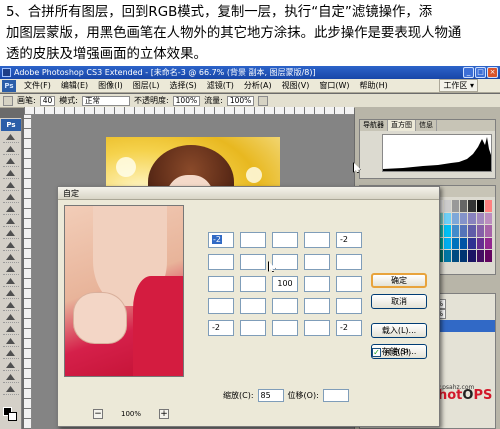 The width and height of the screenshot is (500, 429). I want to click on menu-view: 视图(V), so click(296, 85).